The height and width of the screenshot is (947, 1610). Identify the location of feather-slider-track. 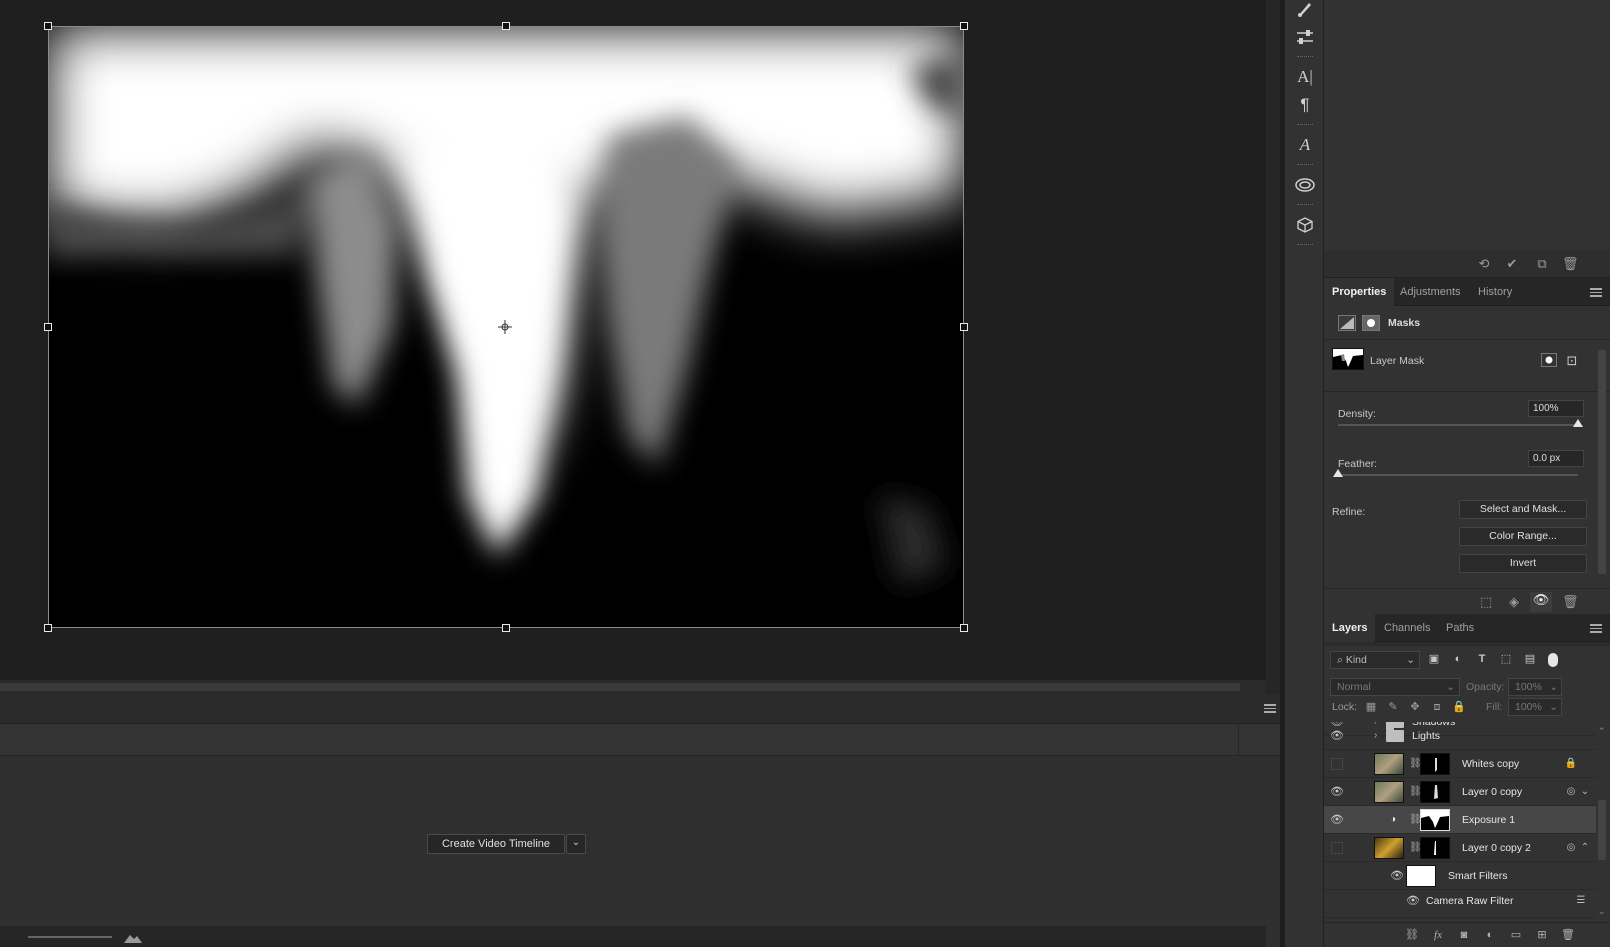
(1458, 475).